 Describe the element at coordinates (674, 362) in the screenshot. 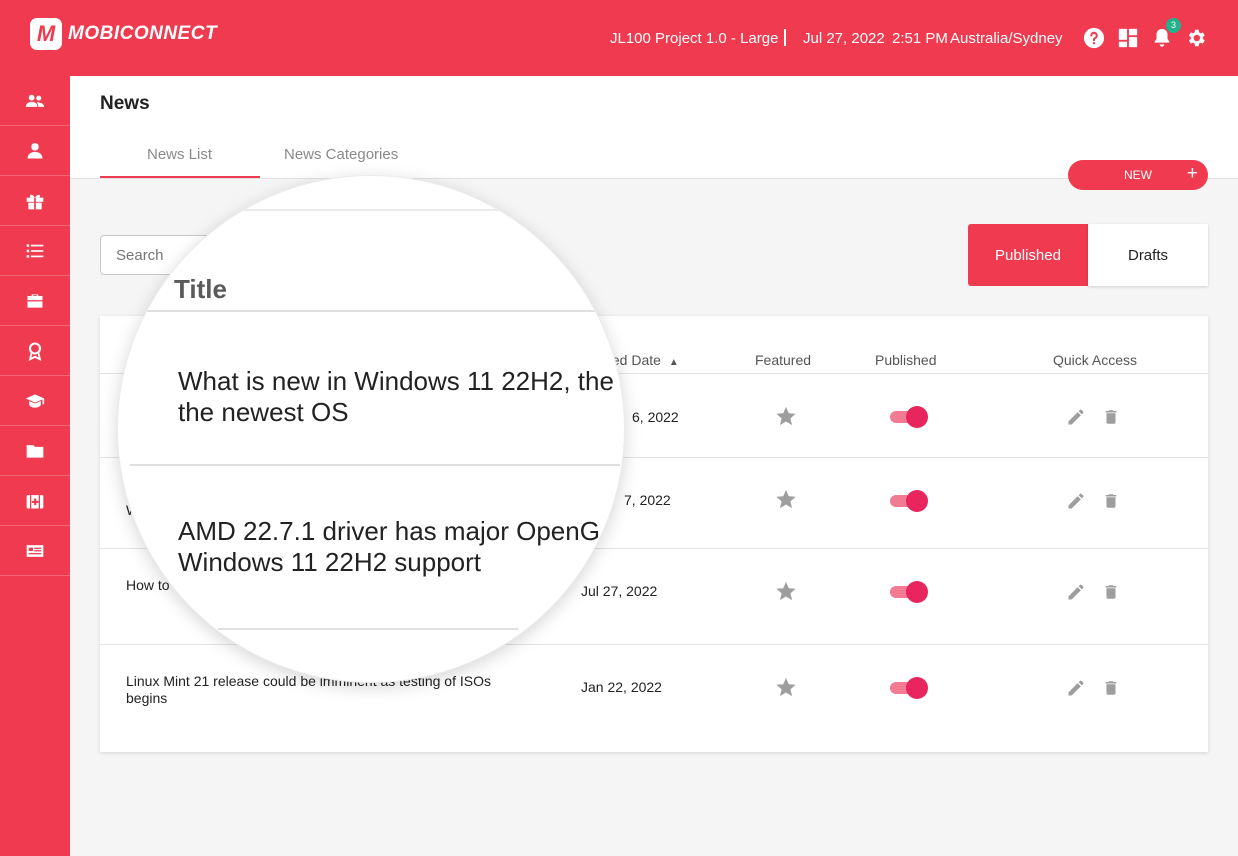

I see `sort-ascending-icon: ▲` at that location.